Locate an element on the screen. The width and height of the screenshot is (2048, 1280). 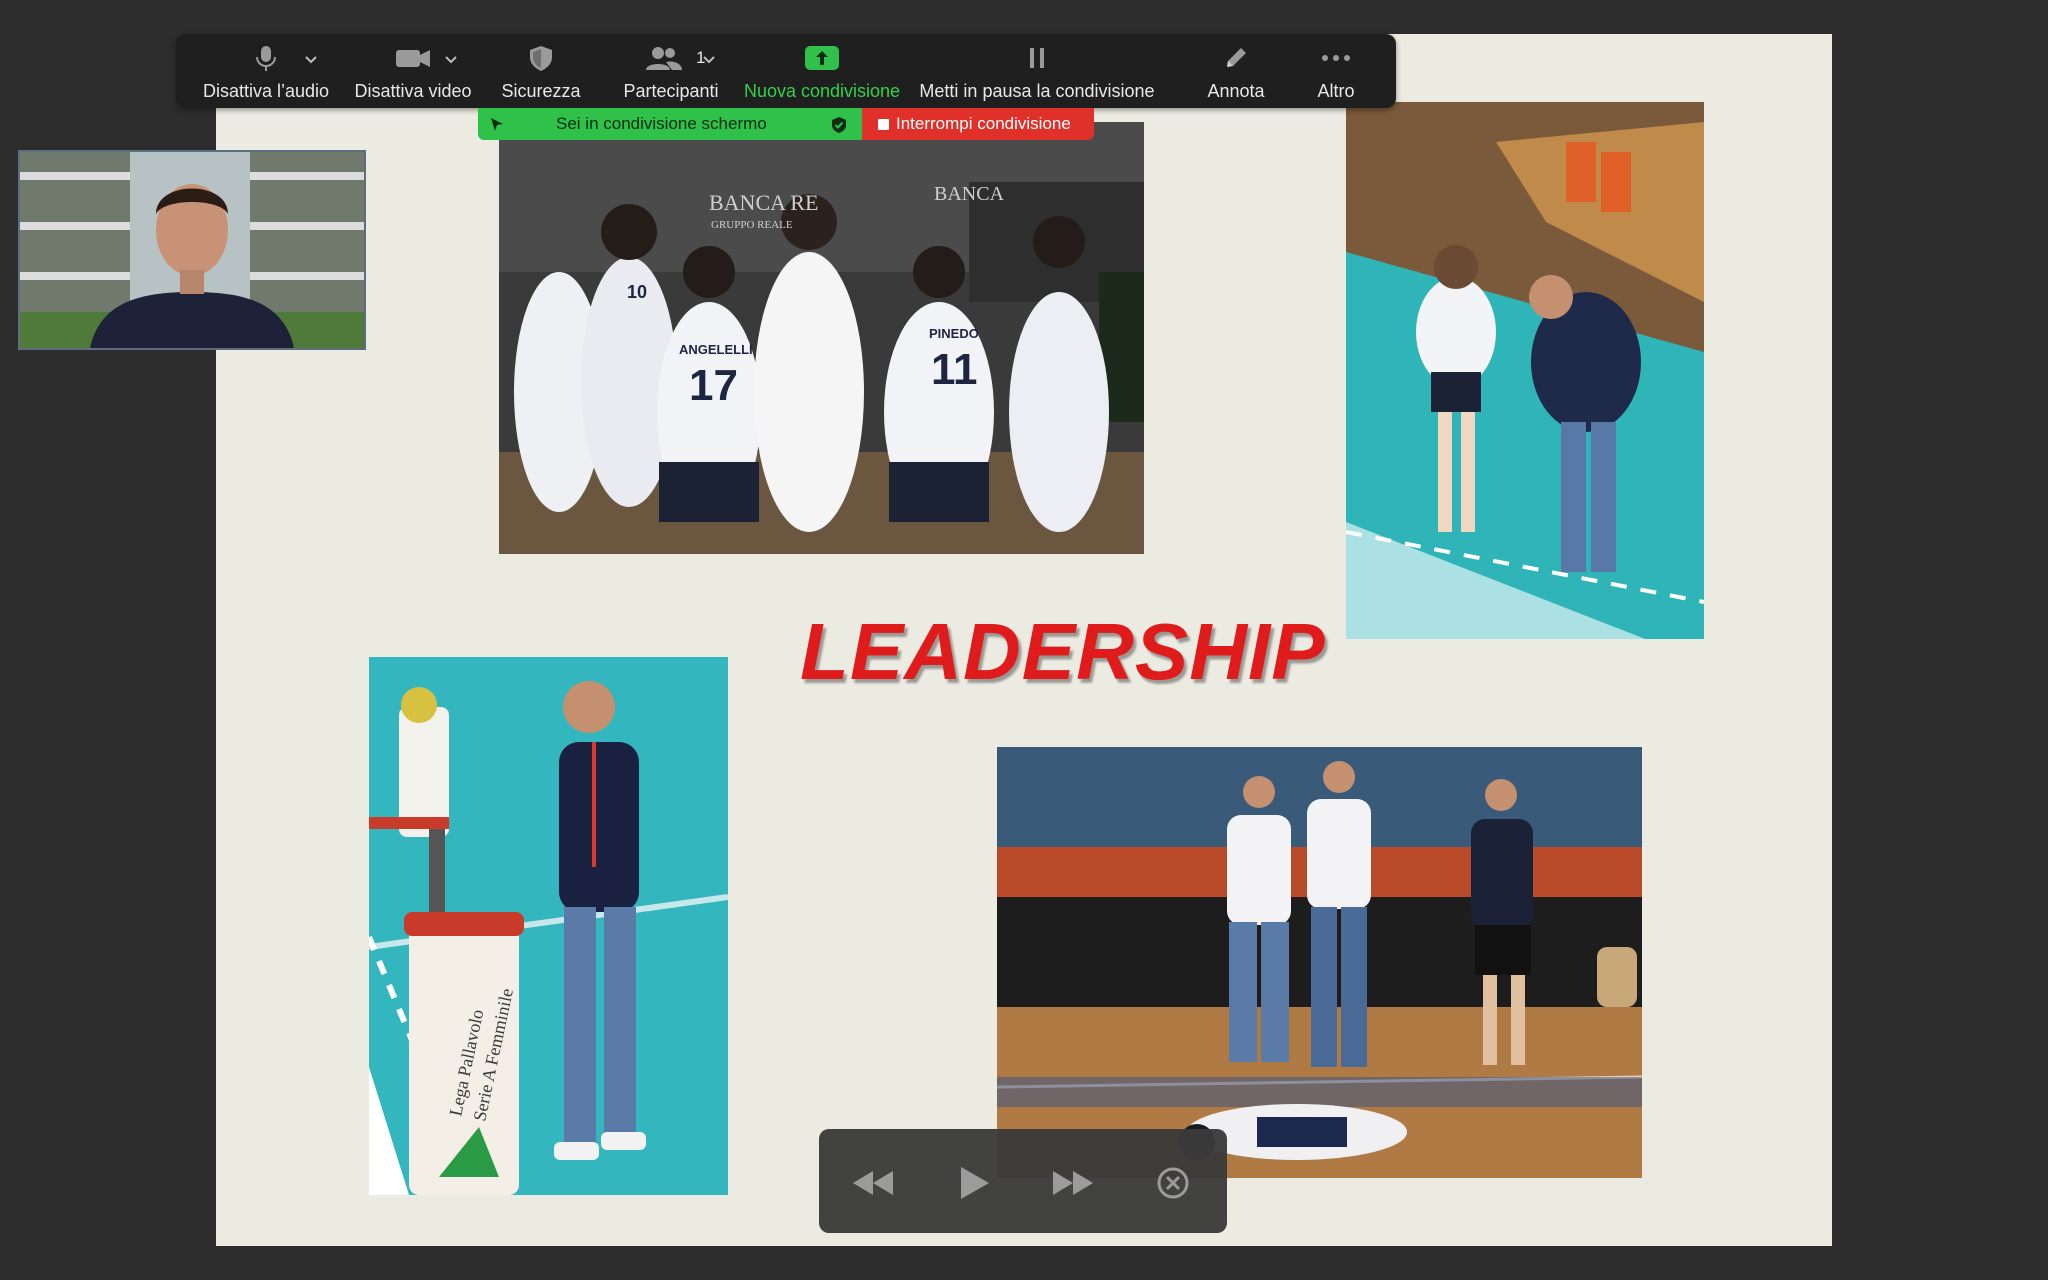
shield-check-icon is located at coordinates (839, 125).